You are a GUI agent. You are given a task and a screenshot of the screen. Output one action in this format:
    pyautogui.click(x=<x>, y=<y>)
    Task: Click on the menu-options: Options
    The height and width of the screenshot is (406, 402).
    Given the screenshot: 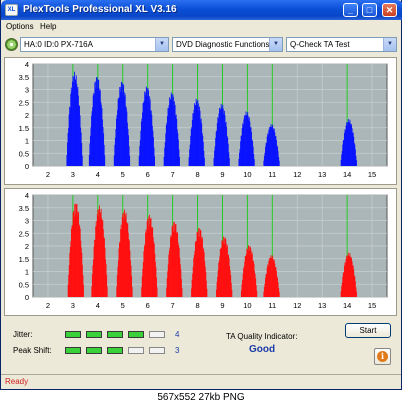 What is the action you would take?
    pyautogui.click(x=20, y=26)
    